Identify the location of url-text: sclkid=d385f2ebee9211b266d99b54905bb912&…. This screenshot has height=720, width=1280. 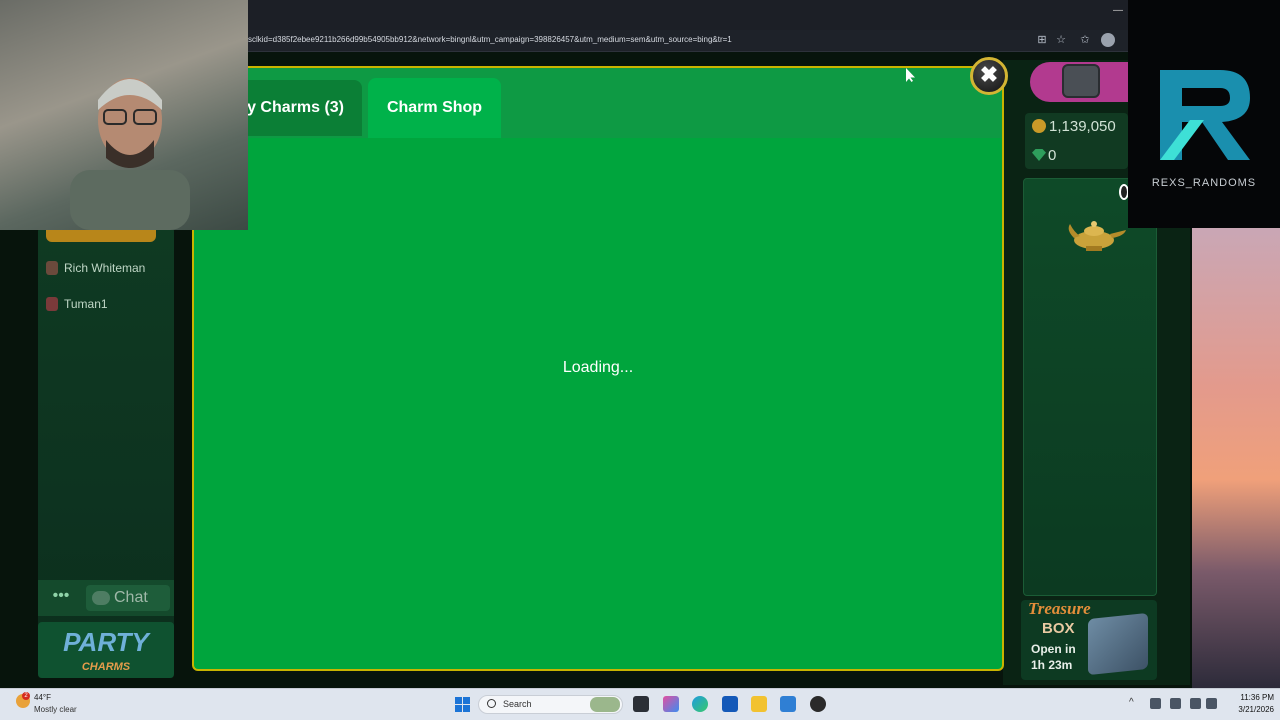
(490, 39).